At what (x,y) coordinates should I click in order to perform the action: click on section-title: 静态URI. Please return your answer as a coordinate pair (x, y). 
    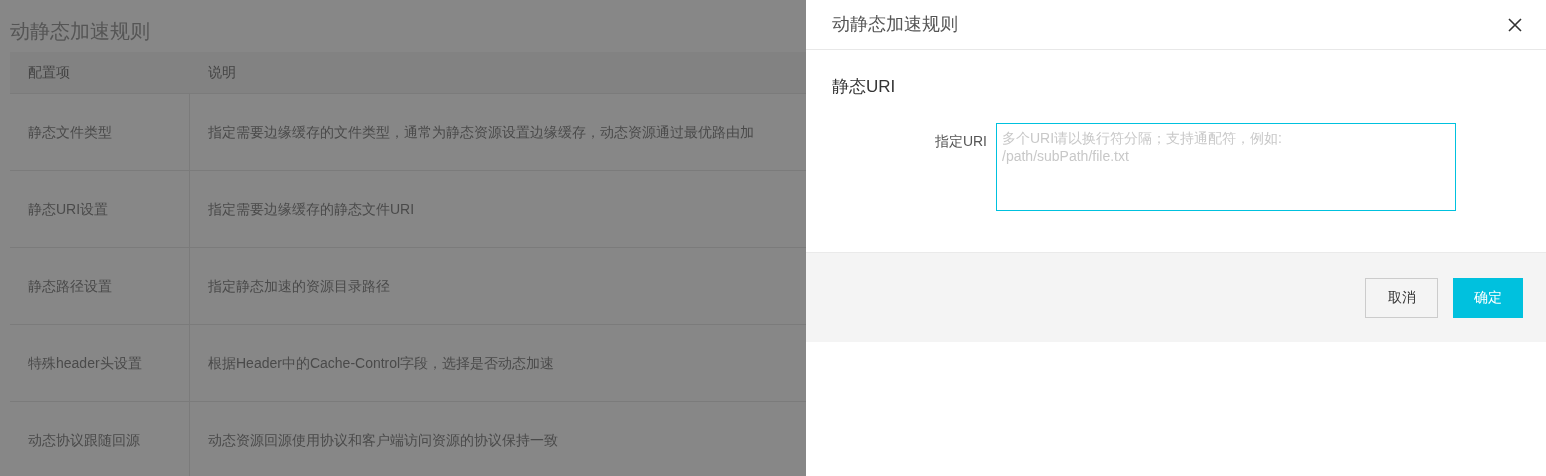
    Looking at the image, I should click on (864, 87).